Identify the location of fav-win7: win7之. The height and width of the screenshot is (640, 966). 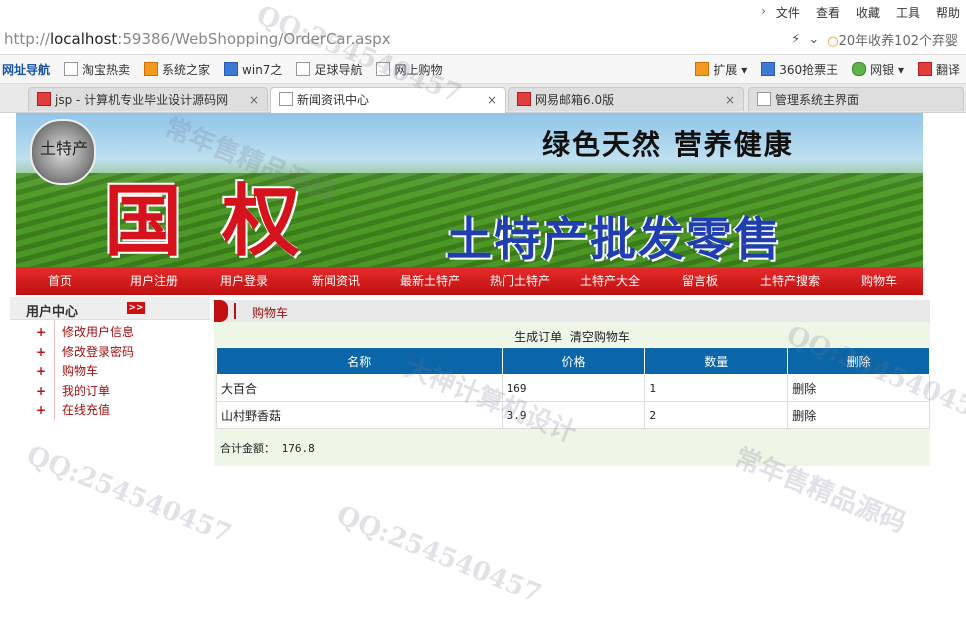
(253, 69).